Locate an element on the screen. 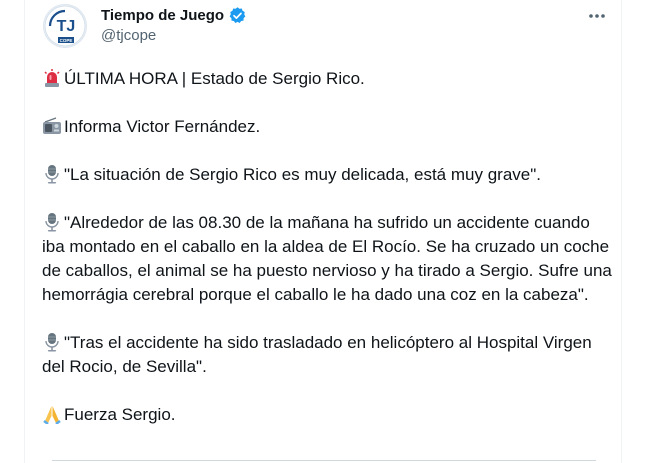 This screenshot has width=648, height=463. author-name-row: Tiempo de Juego is located at coordinates (174, 15).